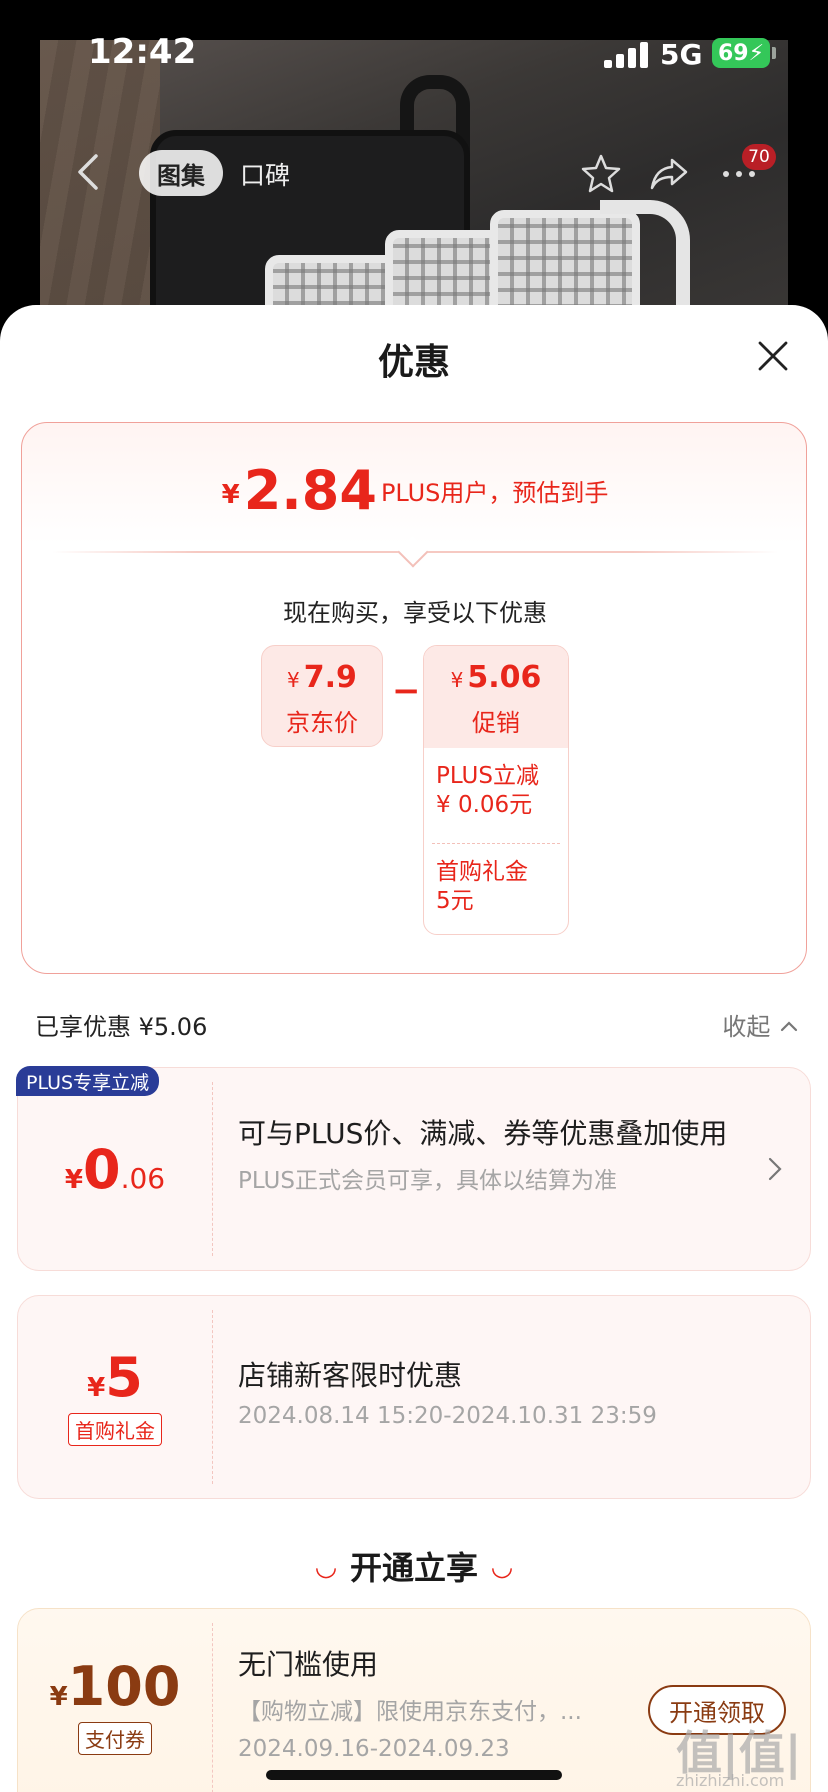  I want to click on amount-integer: 0, so click(101, 1169).